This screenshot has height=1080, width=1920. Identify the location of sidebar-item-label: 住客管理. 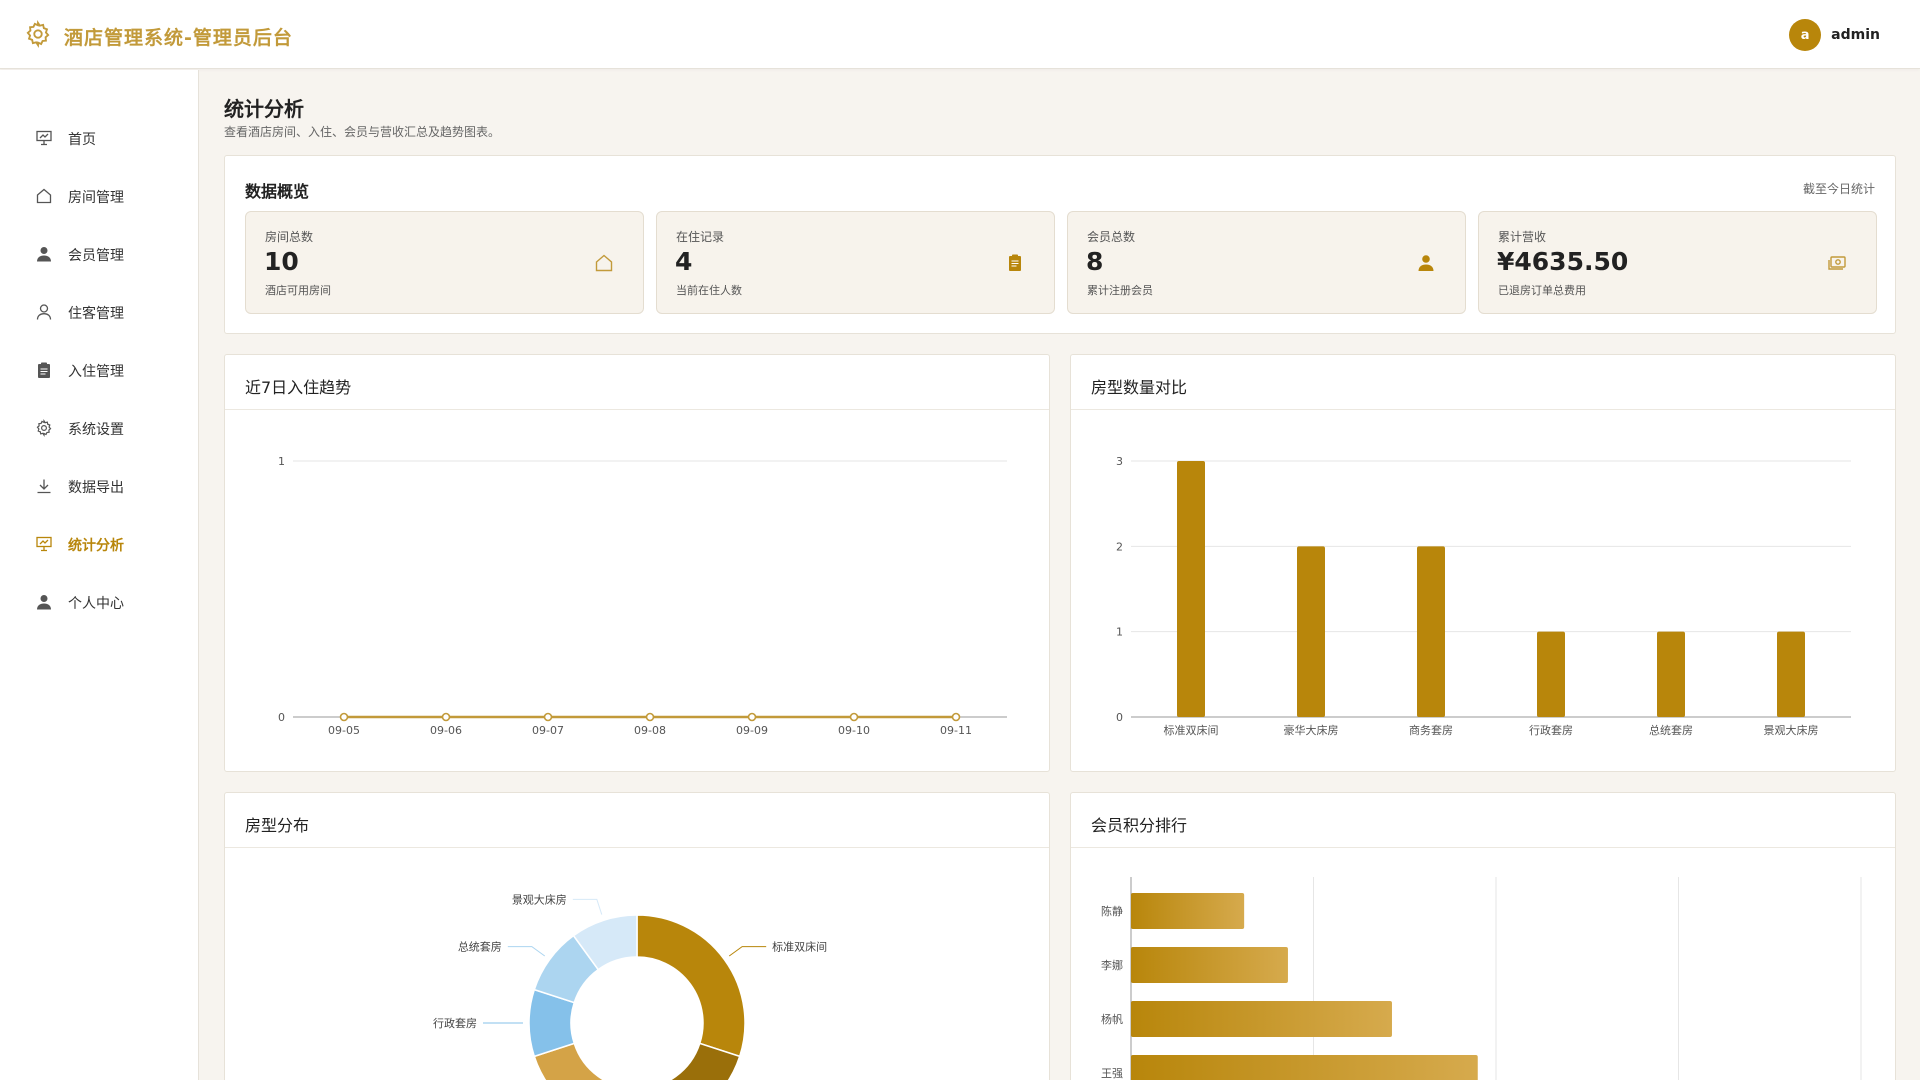
(96, 314).